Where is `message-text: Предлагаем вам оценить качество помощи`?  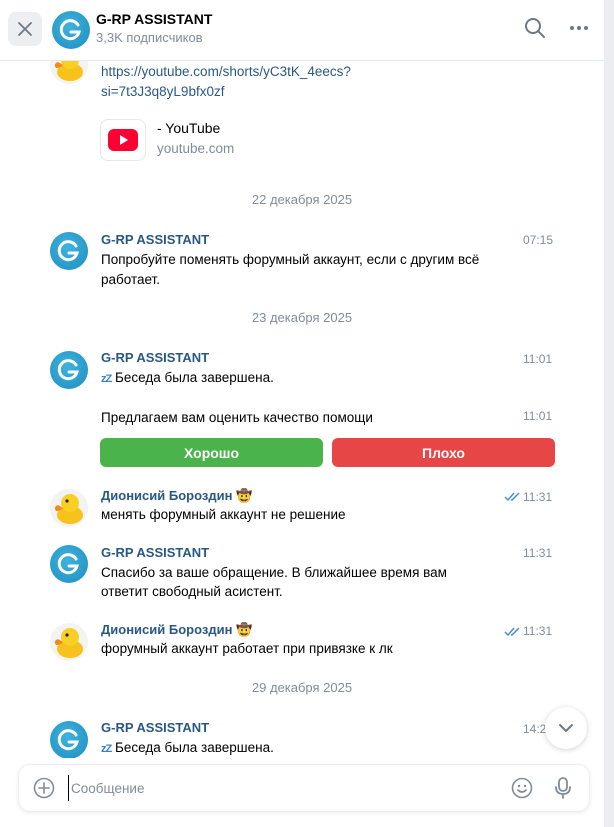 message-text: Предлагаем вам оценить качество помощи is located at coordinates (237, 417).